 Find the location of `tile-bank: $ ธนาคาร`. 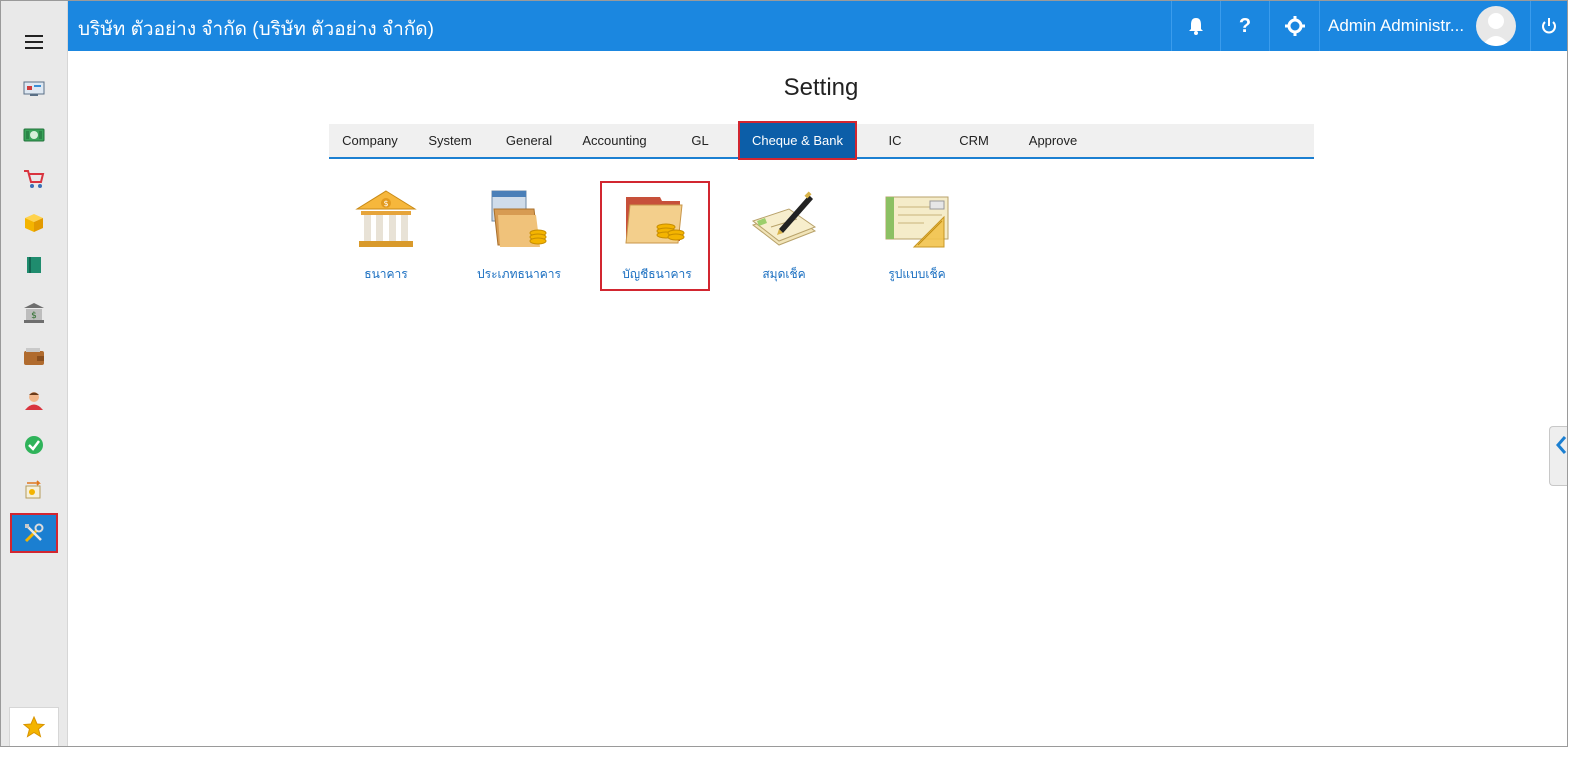

tile-bank: $ ธนาคาร is located at coordinates (386, 236).